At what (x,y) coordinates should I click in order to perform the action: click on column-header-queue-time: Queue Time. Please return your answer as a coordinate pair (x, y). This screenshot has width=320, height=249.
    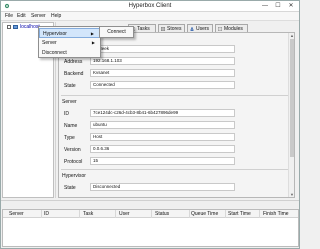
    Looking at the image, I should click on (204, 214).